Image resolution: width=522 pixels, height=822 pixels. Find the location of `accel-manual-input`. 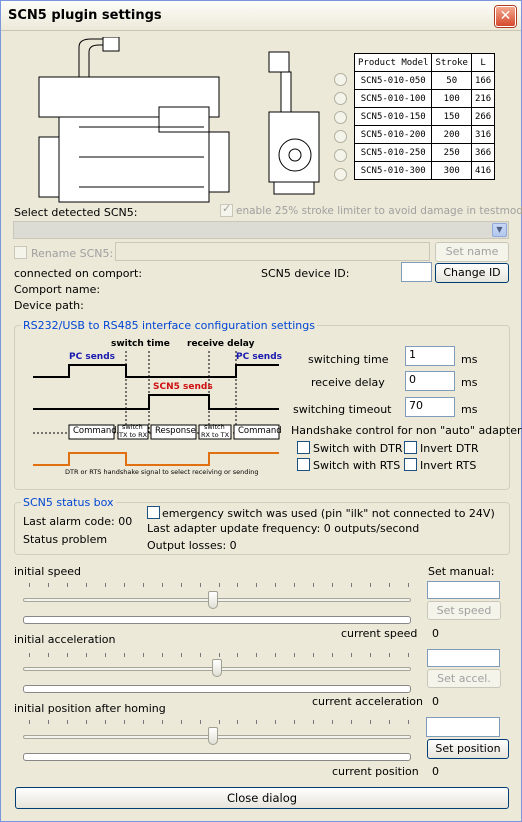

accel-manual-input is located at coordinates (463, 658).